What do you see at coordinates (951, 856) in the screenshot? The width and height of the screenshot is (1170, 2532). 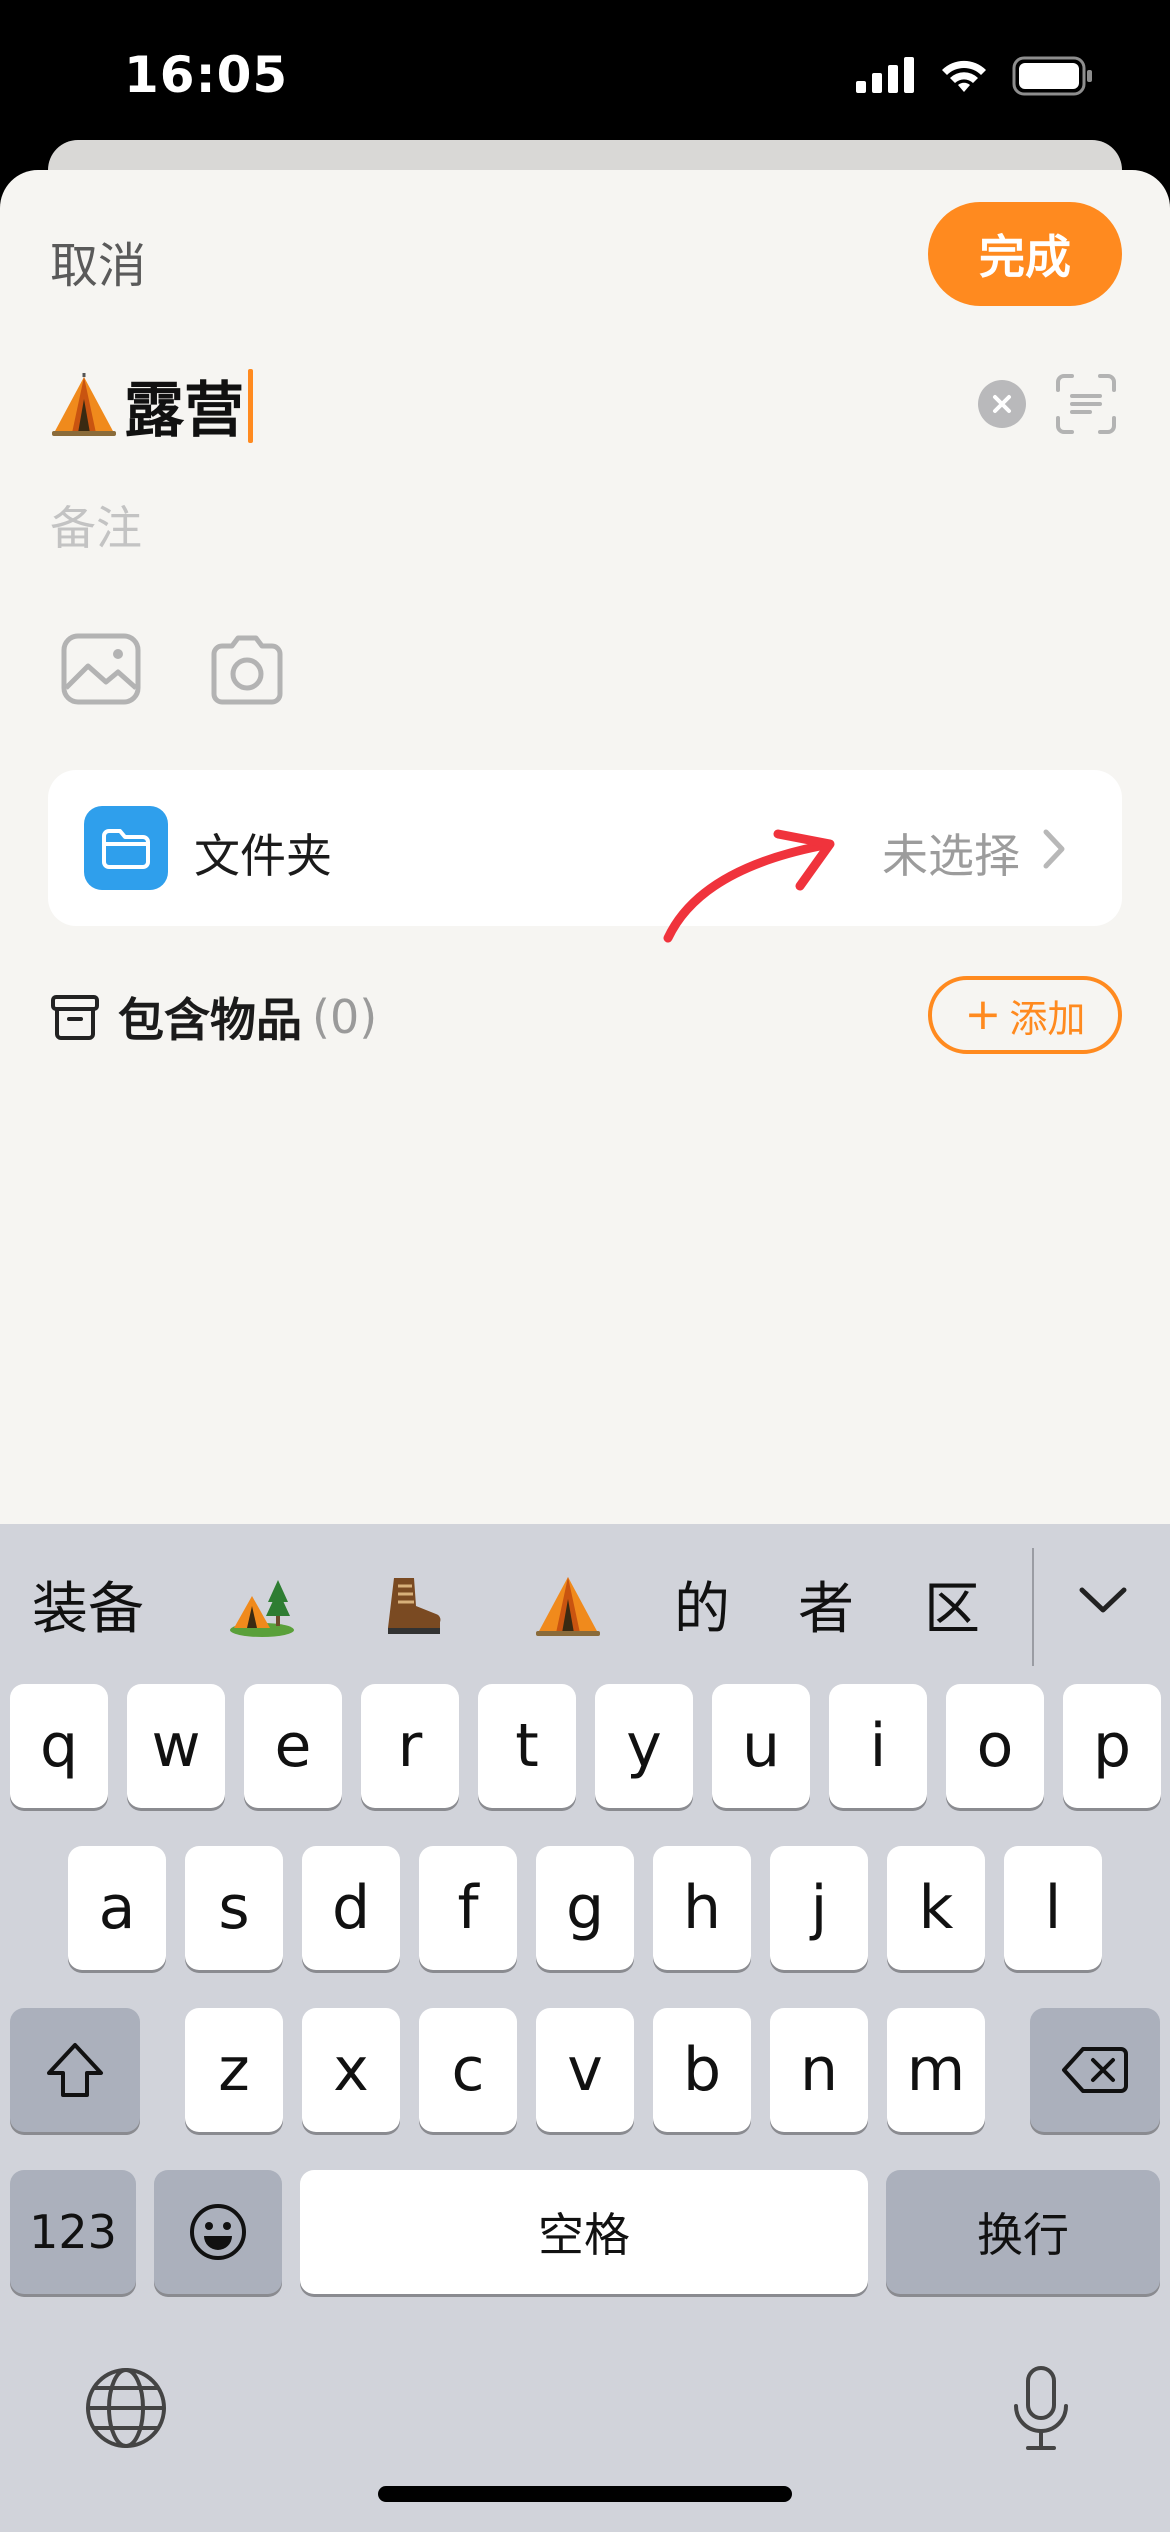 I see `folder-value: 未选择` at bounding box center [951, 856].